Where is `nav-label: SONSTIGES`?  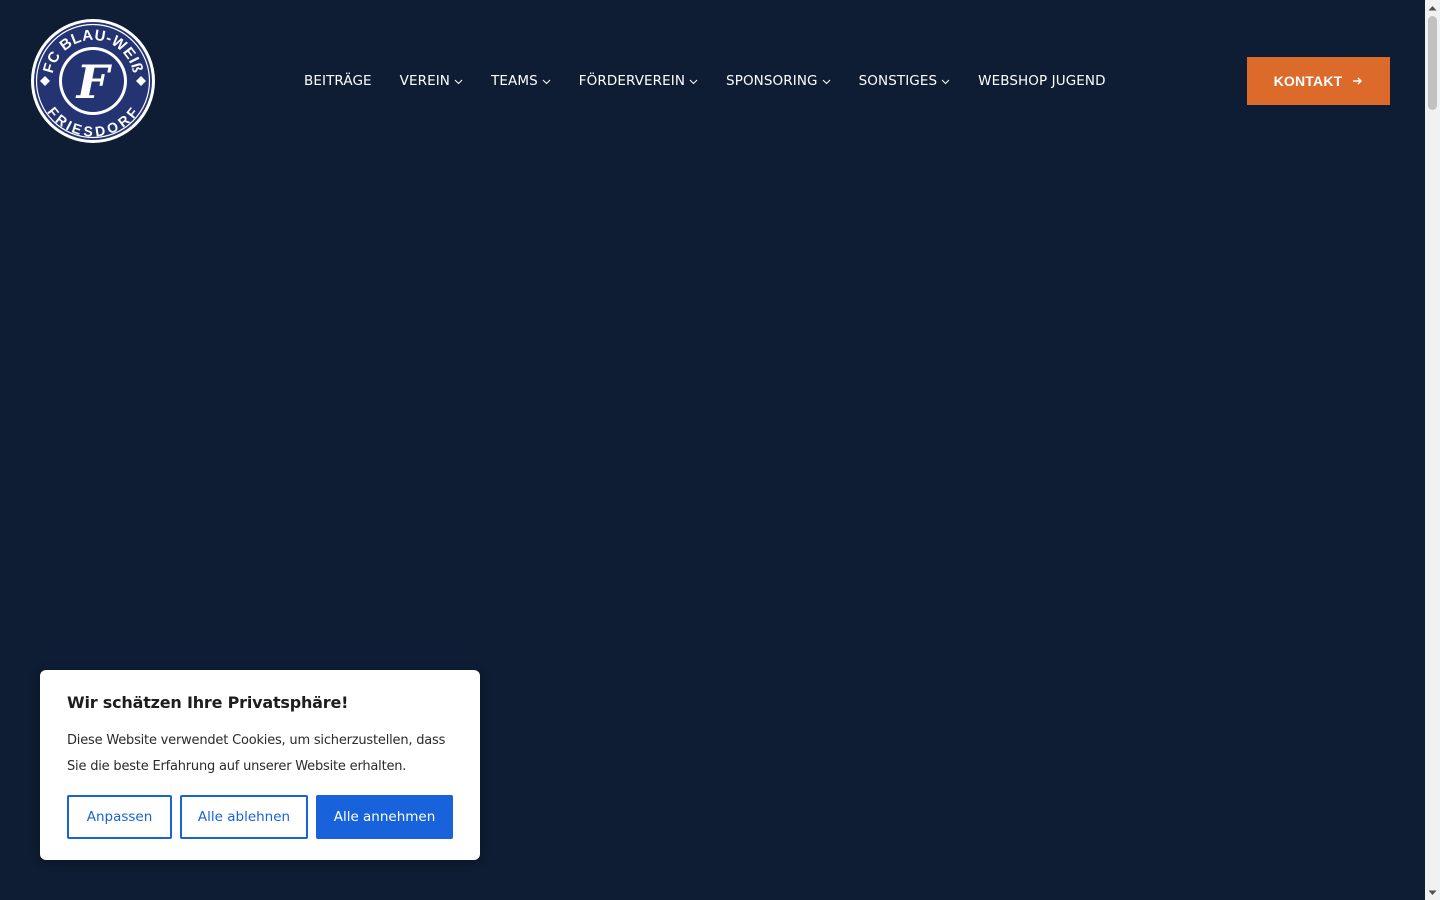
nav-label: SONSTIGES is located at coordinates (898, 81).